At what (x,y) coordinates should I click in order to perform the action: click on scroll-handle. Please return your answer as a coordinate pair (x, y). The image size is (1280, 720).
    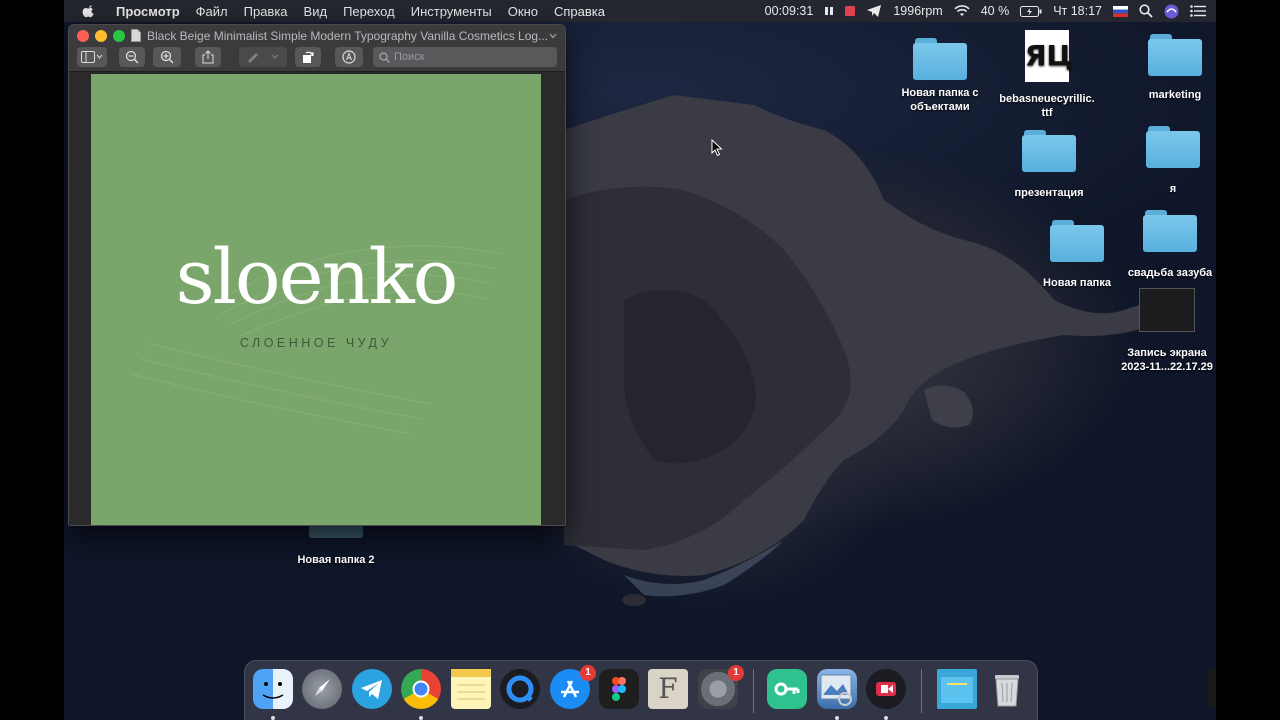
    Looking at the image, I should click on (1212, 688).